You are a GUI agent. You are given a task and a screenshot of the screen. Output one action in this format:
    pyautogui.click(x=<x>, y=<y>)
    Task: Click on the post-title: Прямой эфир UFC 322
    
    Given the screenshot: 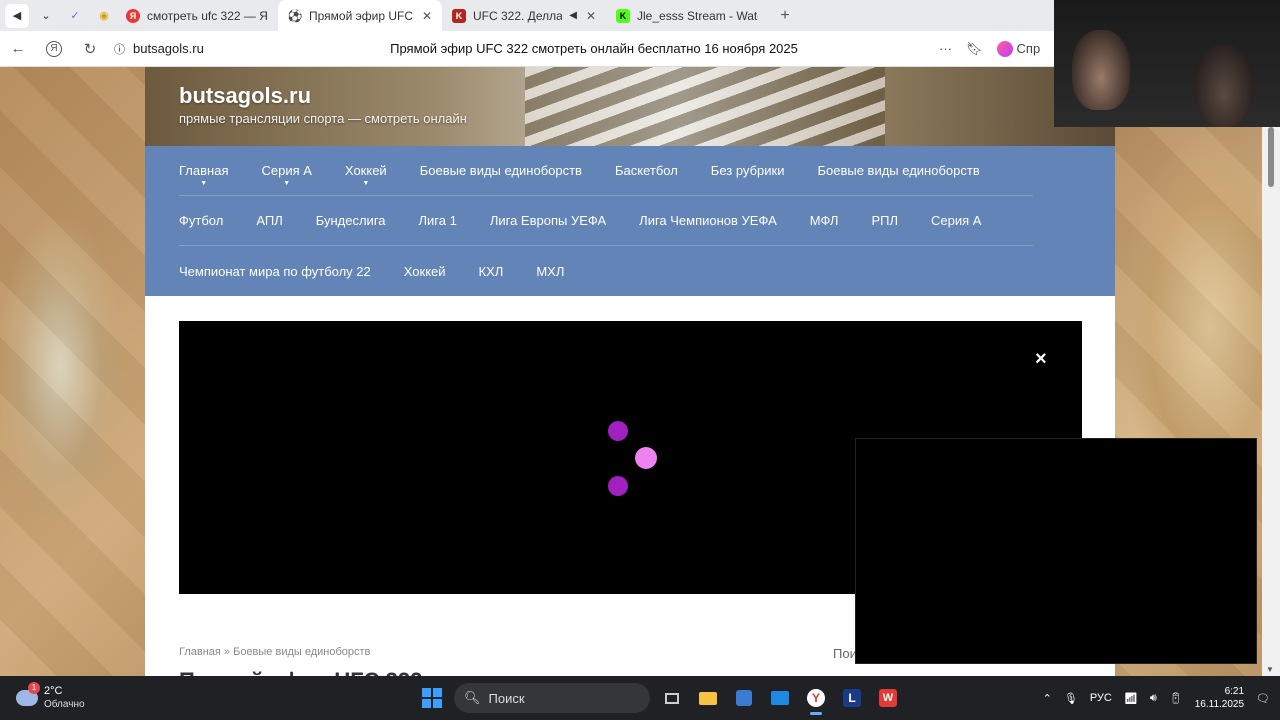 What is the action you would take?
    pyautogui.click(x=300, y=672)
    